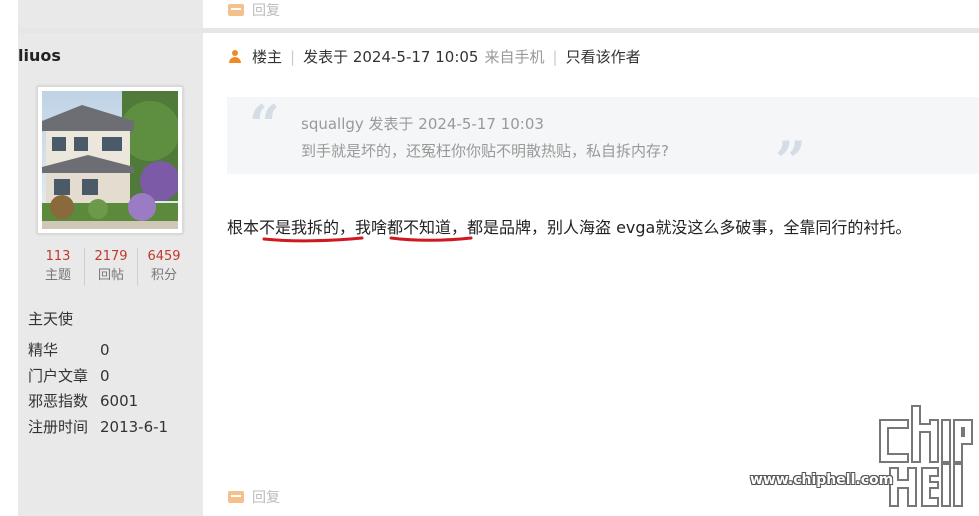 This screenshot has width=979, height=516. I want to click on stat-replies-label: 回帖, so click(110, 275).